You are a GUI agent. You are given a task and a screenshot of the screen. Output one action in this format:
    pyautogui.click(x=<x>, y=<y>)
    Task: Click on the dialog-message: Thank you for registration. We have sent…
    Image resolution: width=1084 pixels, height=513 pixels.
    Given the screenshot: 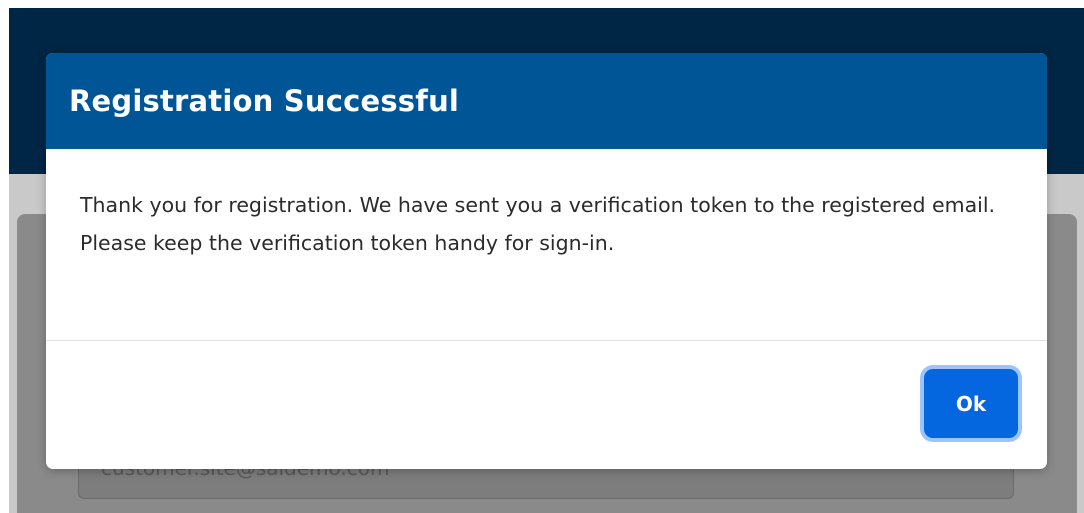 What is the action you would take?
    pyautogui.click(x=538, y=224)
    